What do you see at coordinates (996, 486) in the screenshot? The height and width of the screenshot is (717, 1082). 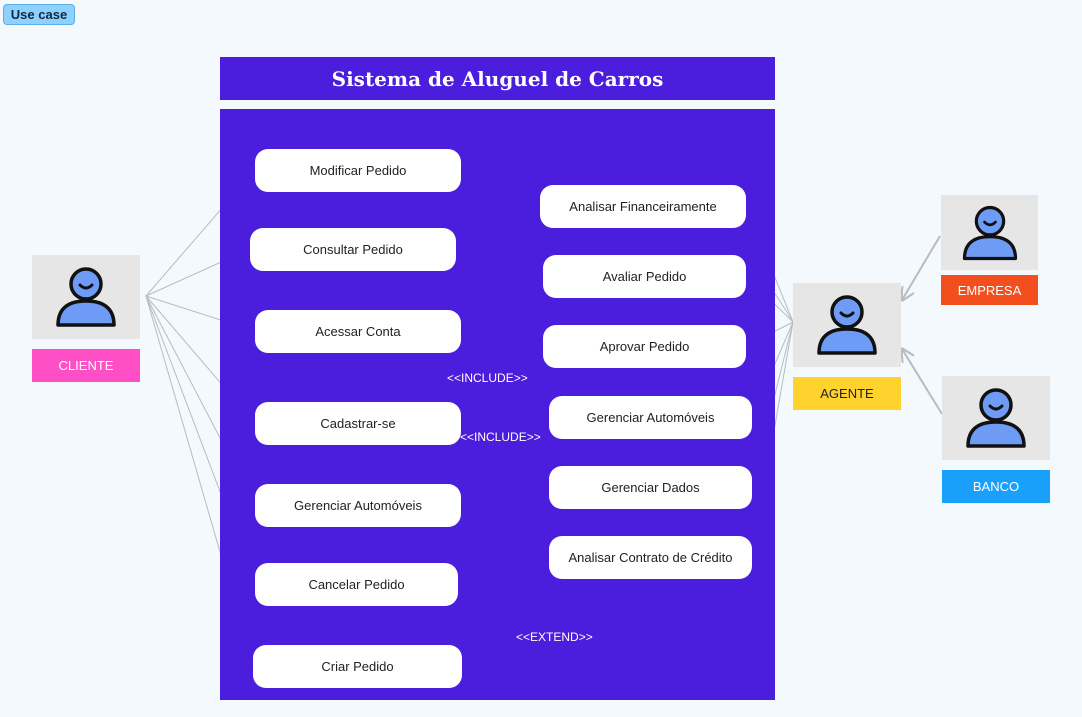 I see `actor-banco-label: BANCO` at bounding box center [996, 486].